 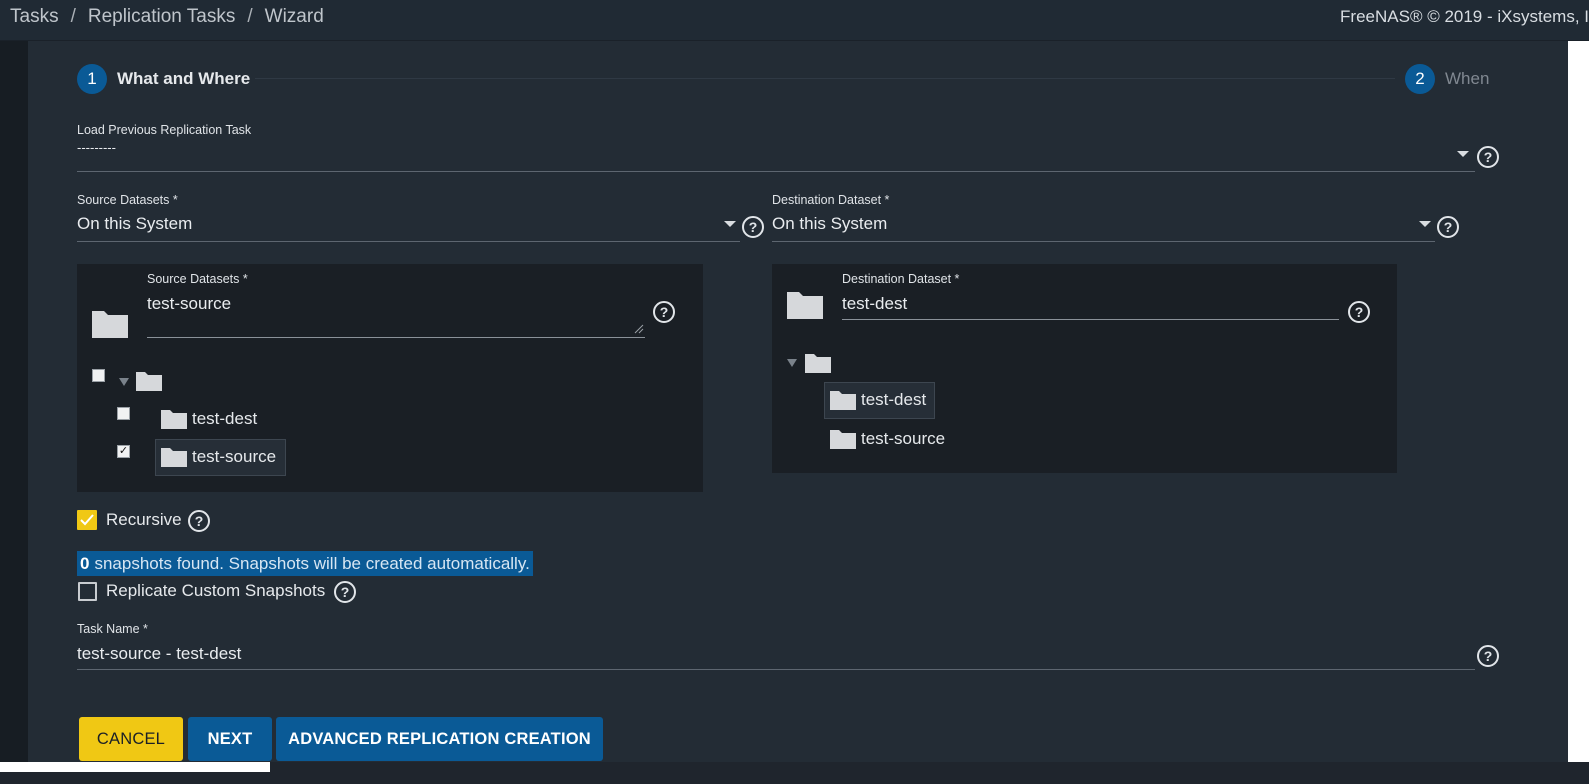 I want to click on copyright-text: FreeNAS® © 2019 - iXsystems, I, so click(x=1464, y=16).